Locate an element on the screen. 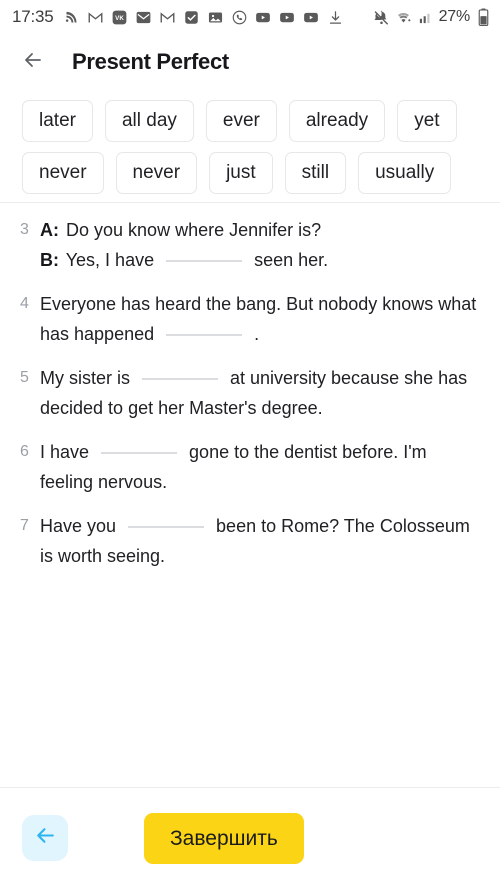  rss-feed-icon is located at coordinates (71, 17).